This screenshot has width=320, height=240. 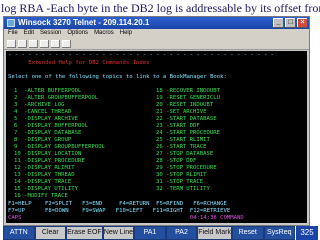 I want to click on topic-left-7: 7 -DISPLAY DATABASE, so click(x=47, y=133).